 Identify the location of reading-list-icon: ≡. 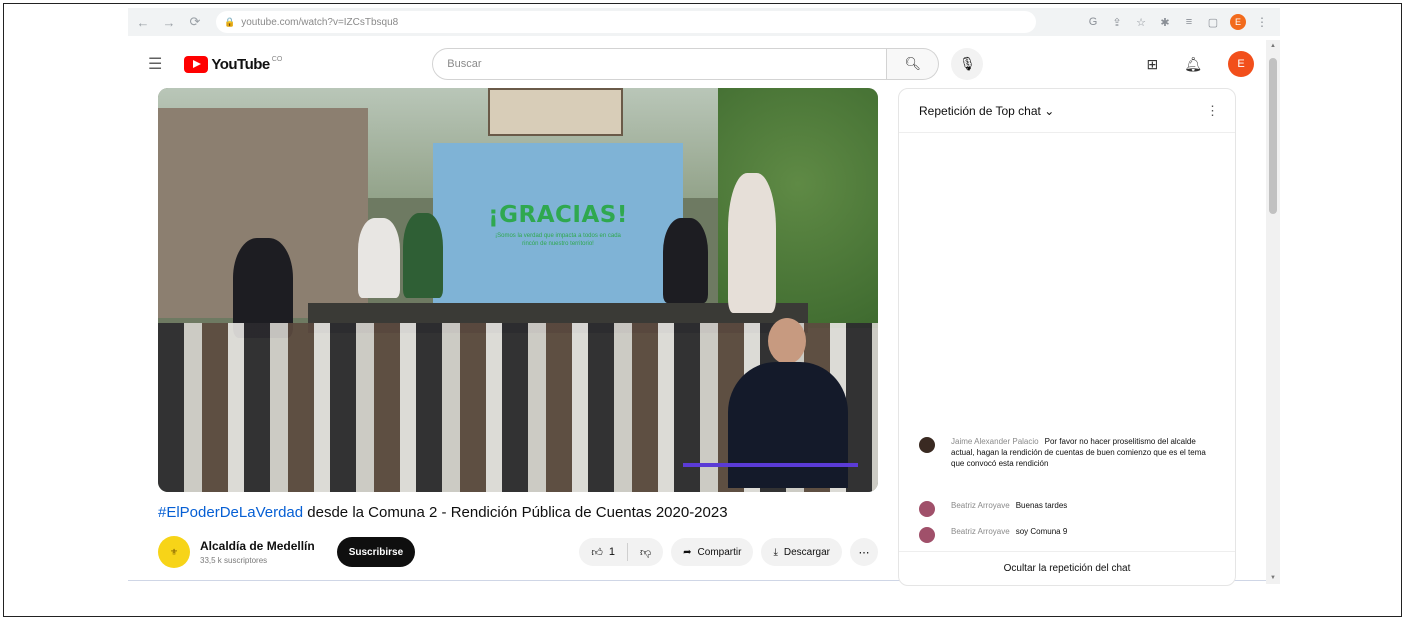
(1189, 22).